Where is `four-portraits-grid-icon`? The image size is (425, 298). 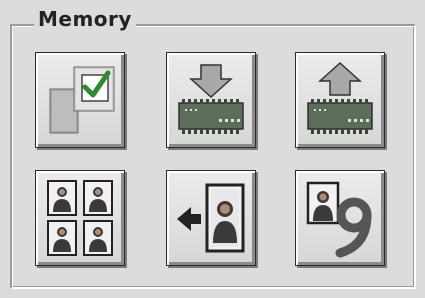 four-portraits-grid-icon is located at coordinates (80, 218).